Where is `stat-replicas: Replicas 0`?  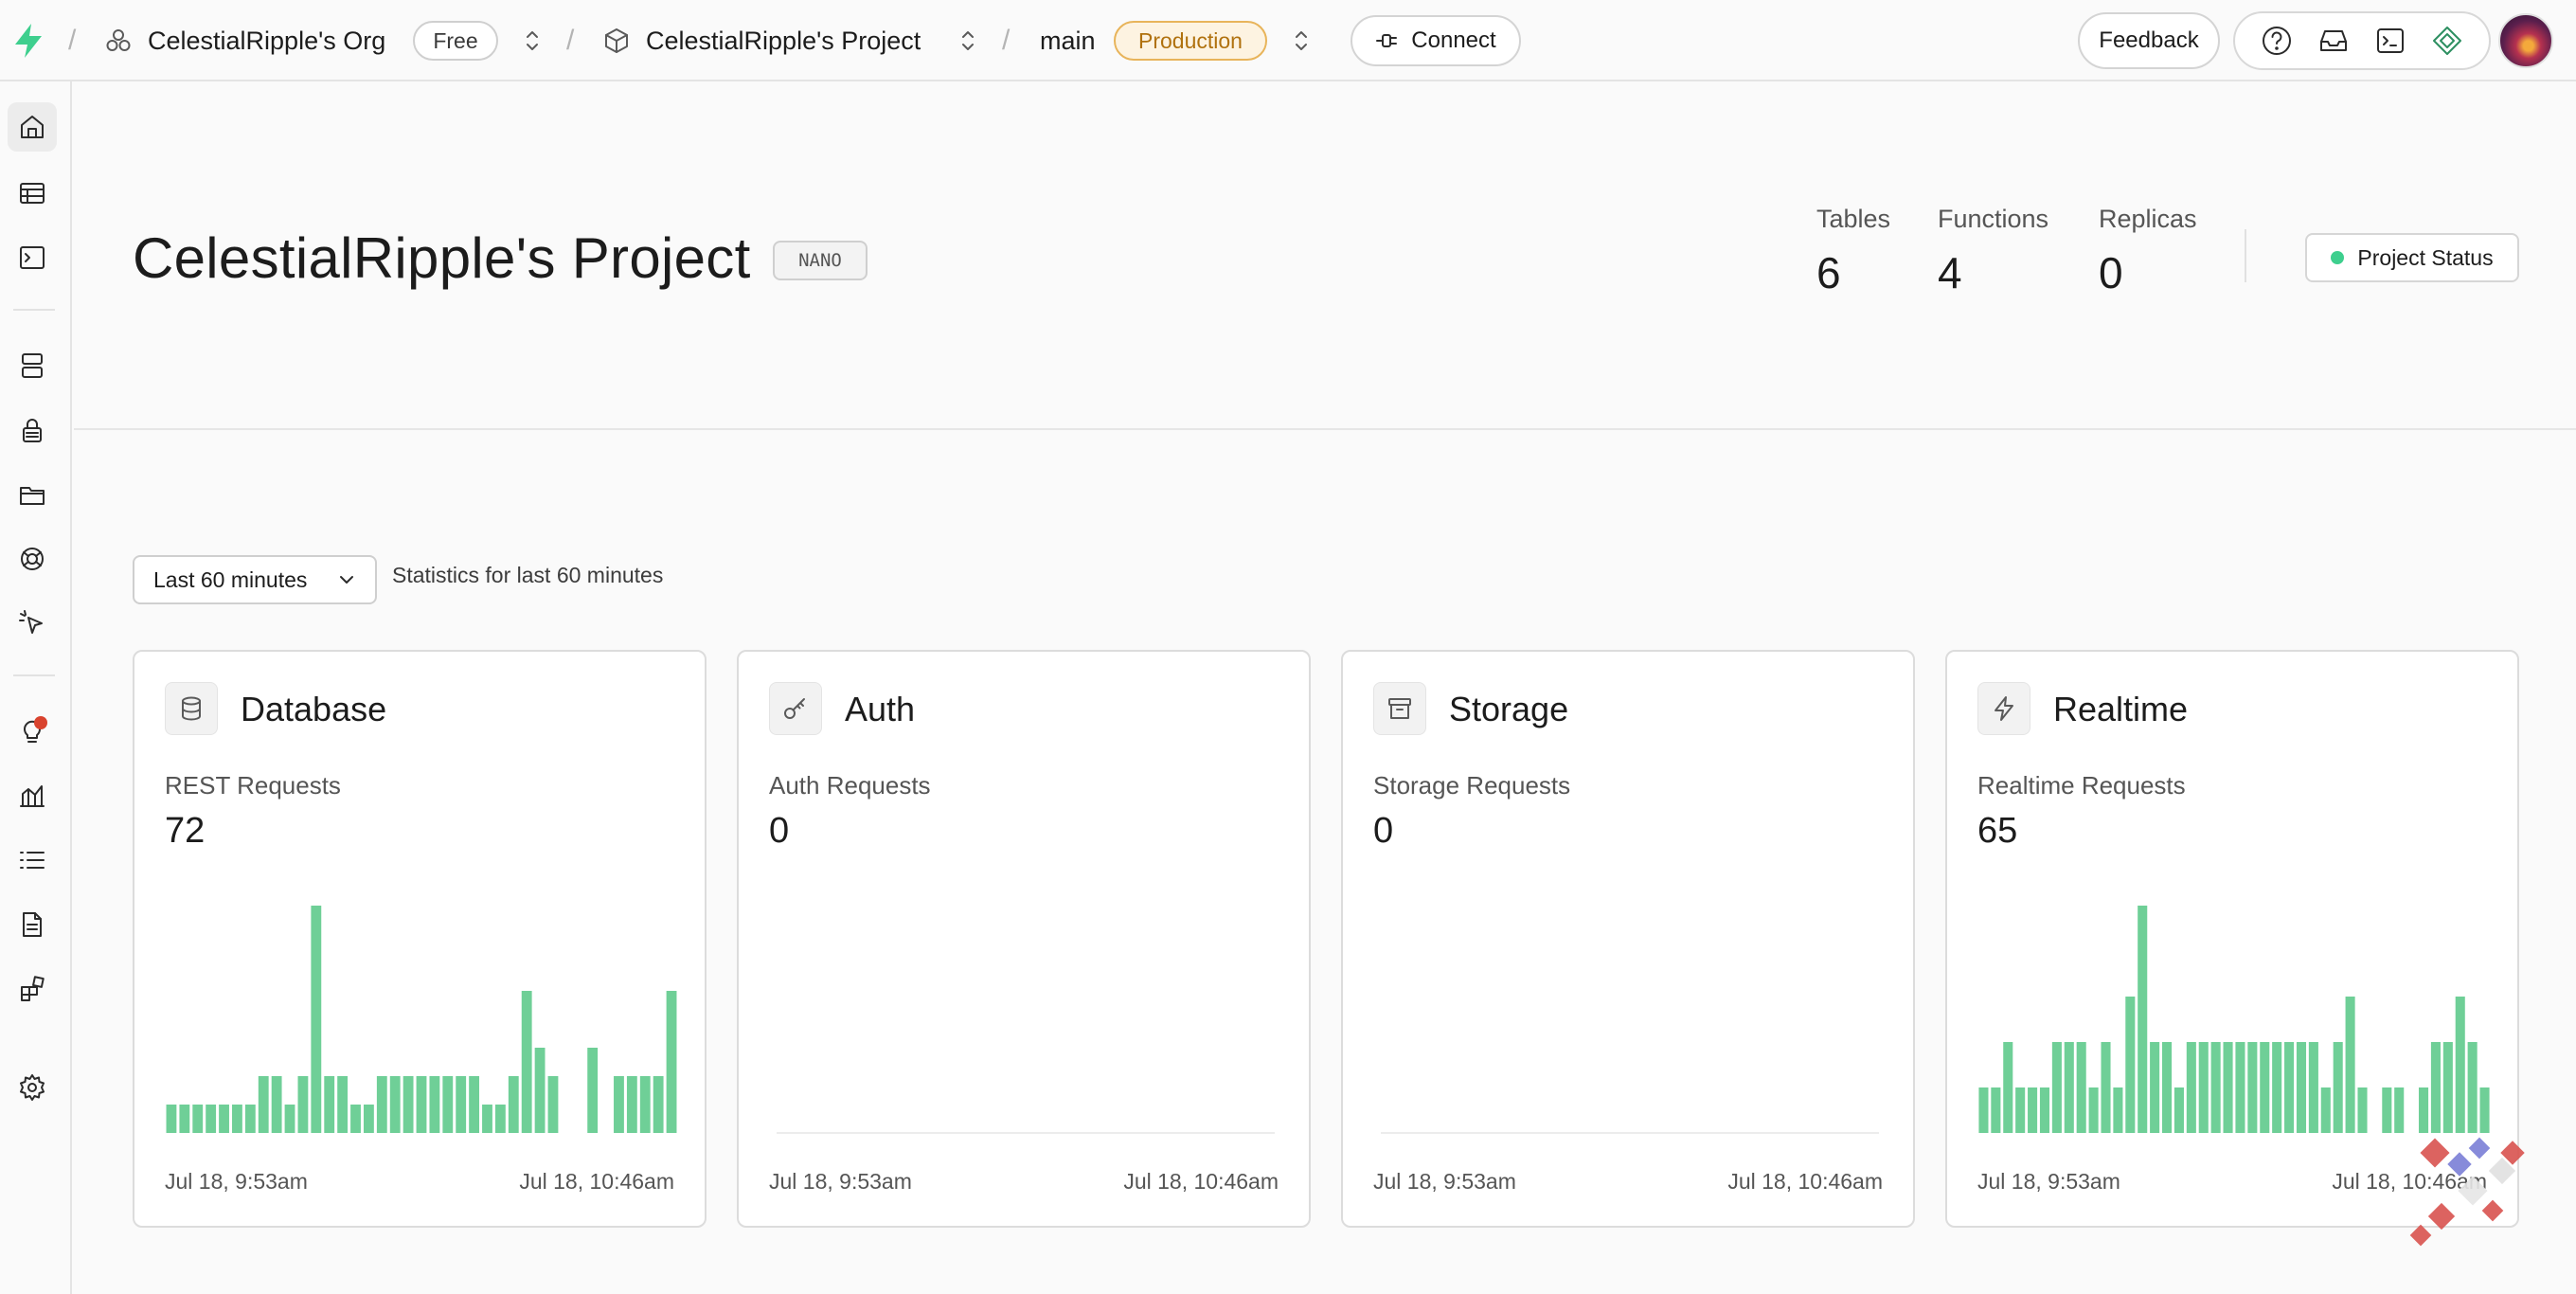 stat-replicas: Replicas 0 is located at coordinates (2148, 251).